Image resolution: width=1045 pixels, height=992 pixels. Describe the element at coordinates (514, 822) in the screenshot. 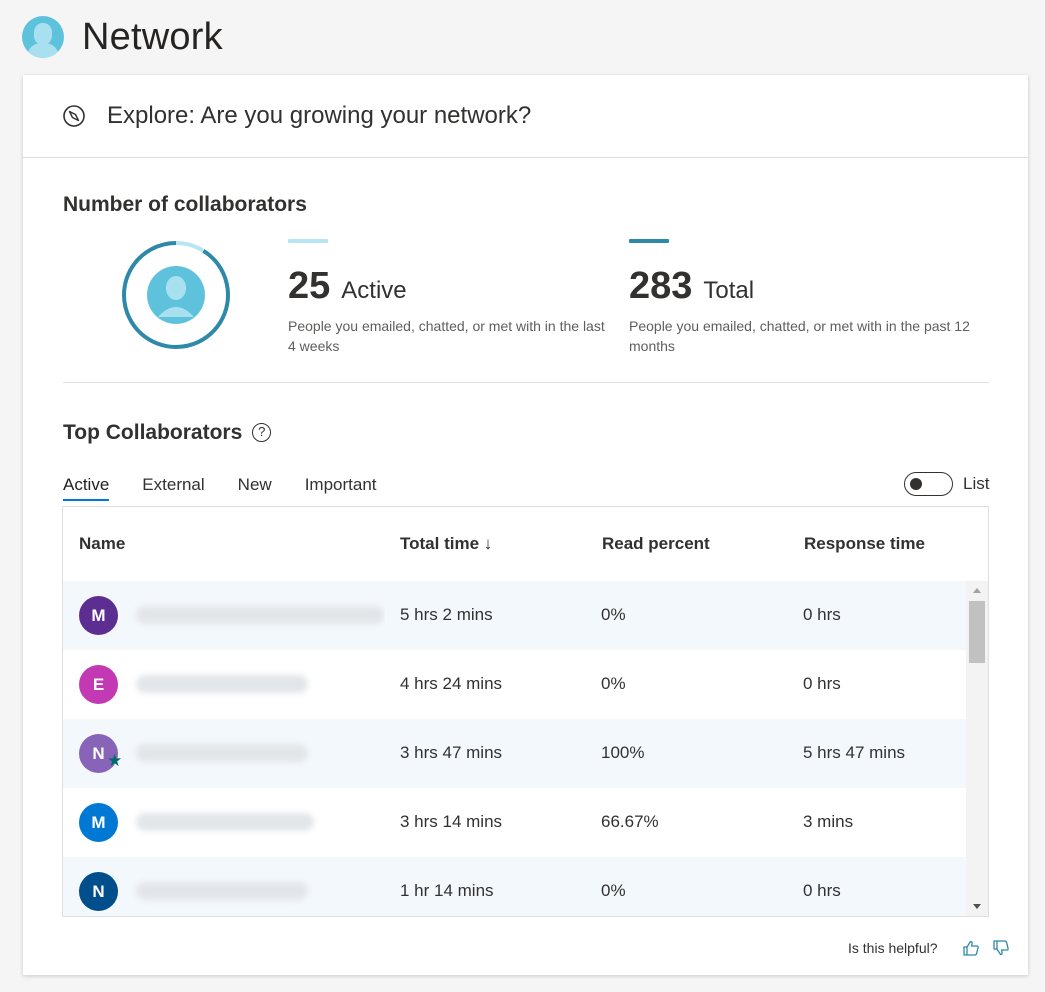

I see `table-row: M 3 hrs 14 mins 66.67% 3 mins` at that location.